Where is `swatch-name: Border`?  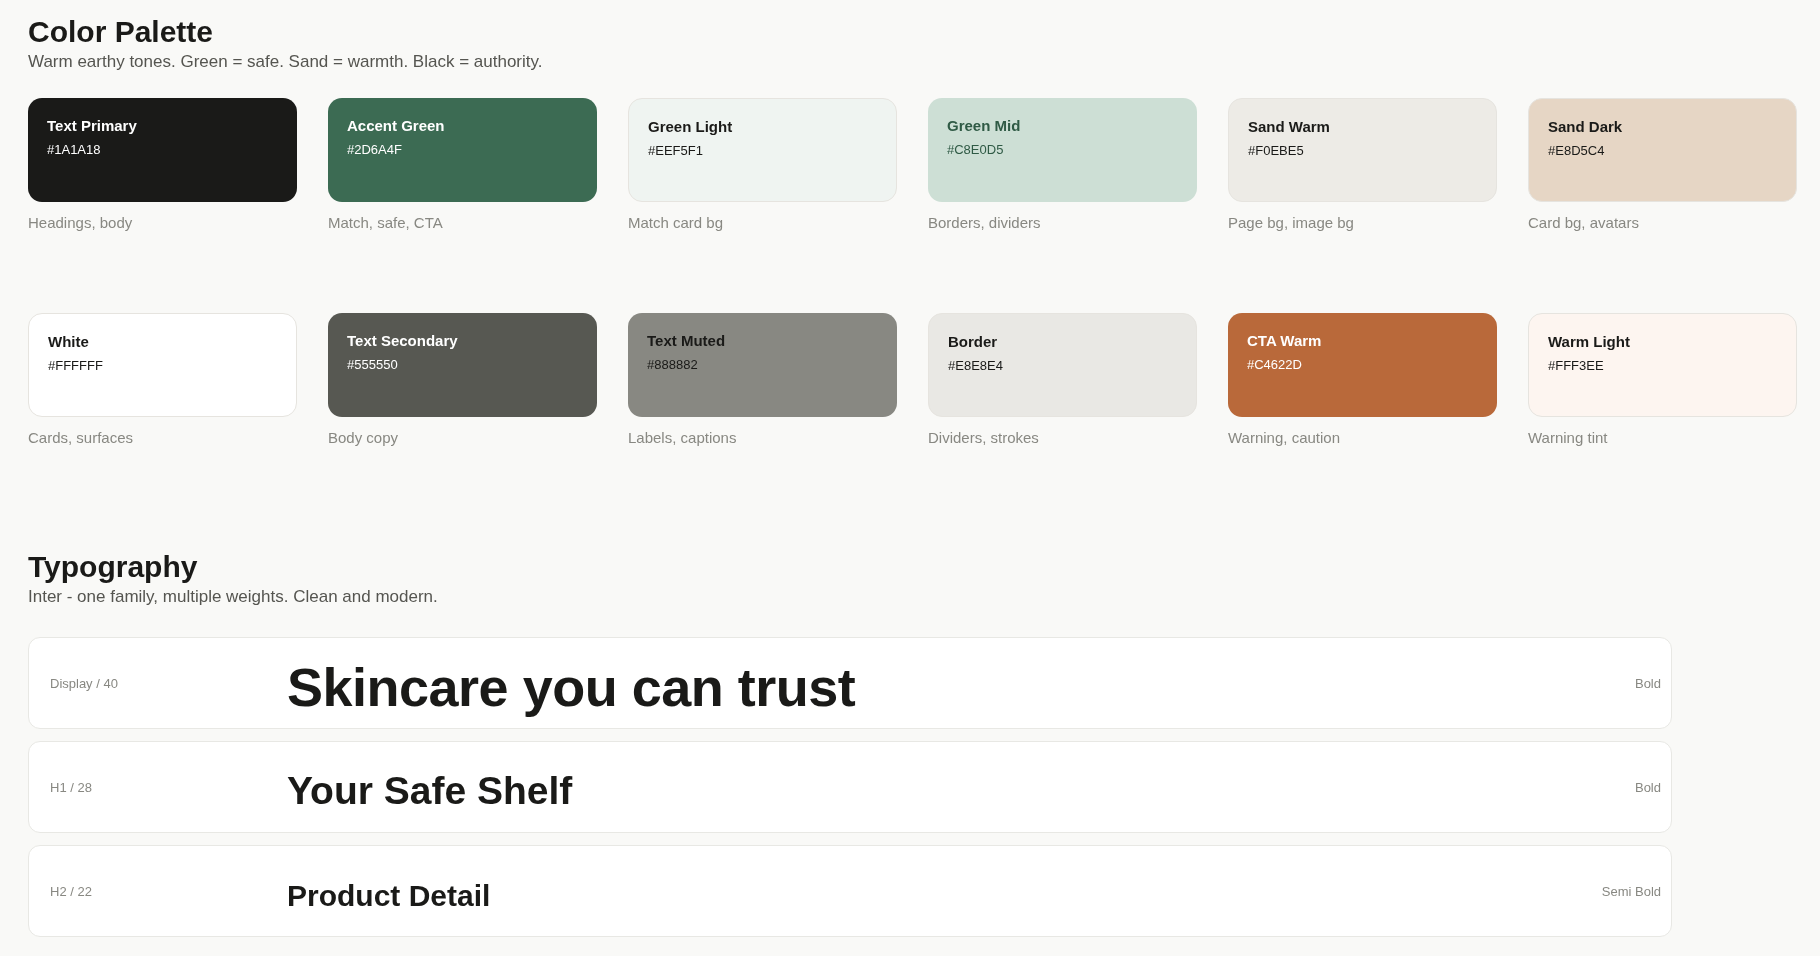 swatch-name: Border is located at coordinates (973, 341).